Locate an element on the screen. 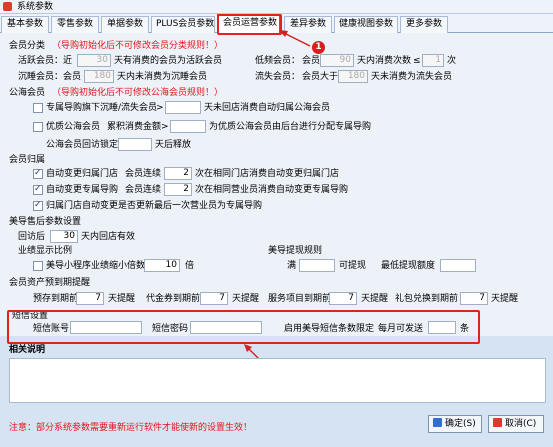 This screenshot has height=447, width=553. cancel-button: 取消(C) is located at coordinates (516, 424).